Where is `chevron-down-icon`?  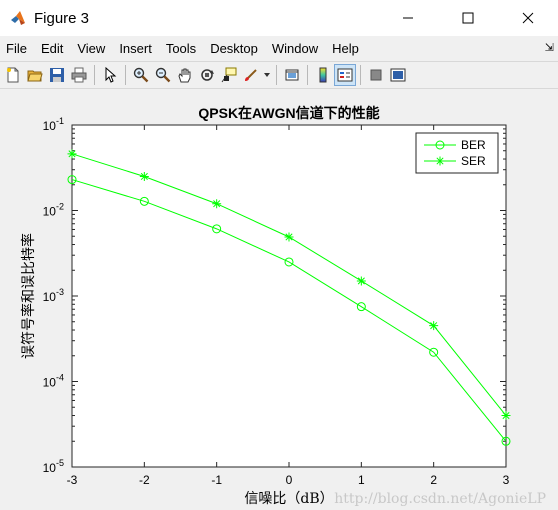
chevron-down-icon is located at coordinates (267, 75).